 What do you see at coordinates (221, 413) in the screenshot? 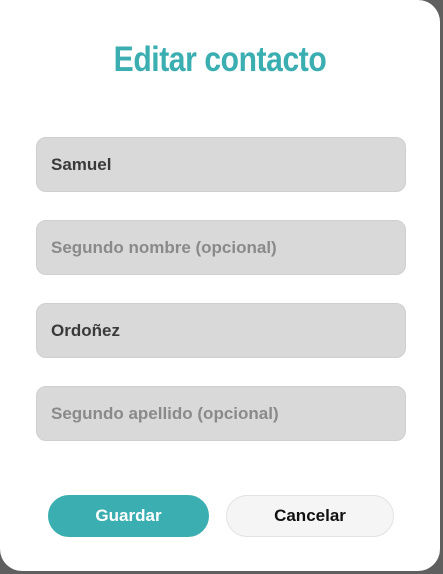
I see `second-last-name-input` at bounding box center [221, 413].